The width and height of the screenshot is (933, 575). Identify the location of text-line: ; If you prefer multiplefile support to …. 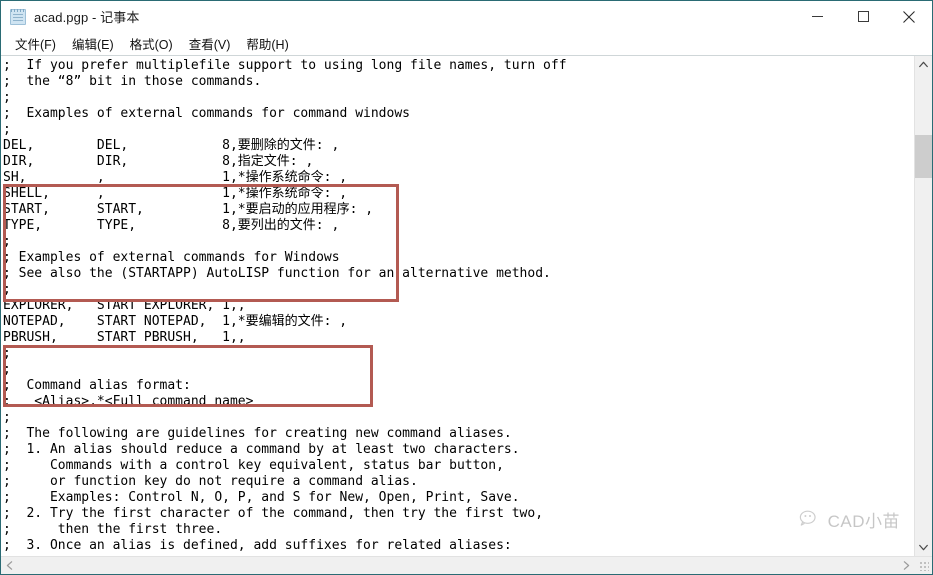
(285, 65).